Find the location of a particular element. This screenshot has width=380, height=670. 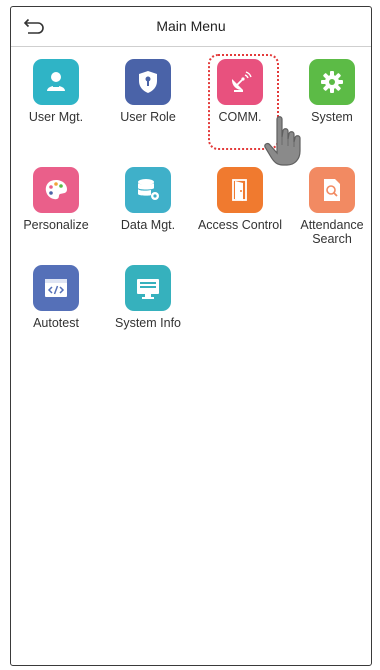

page-title: Main Menu is located at coordinates (191, 26).